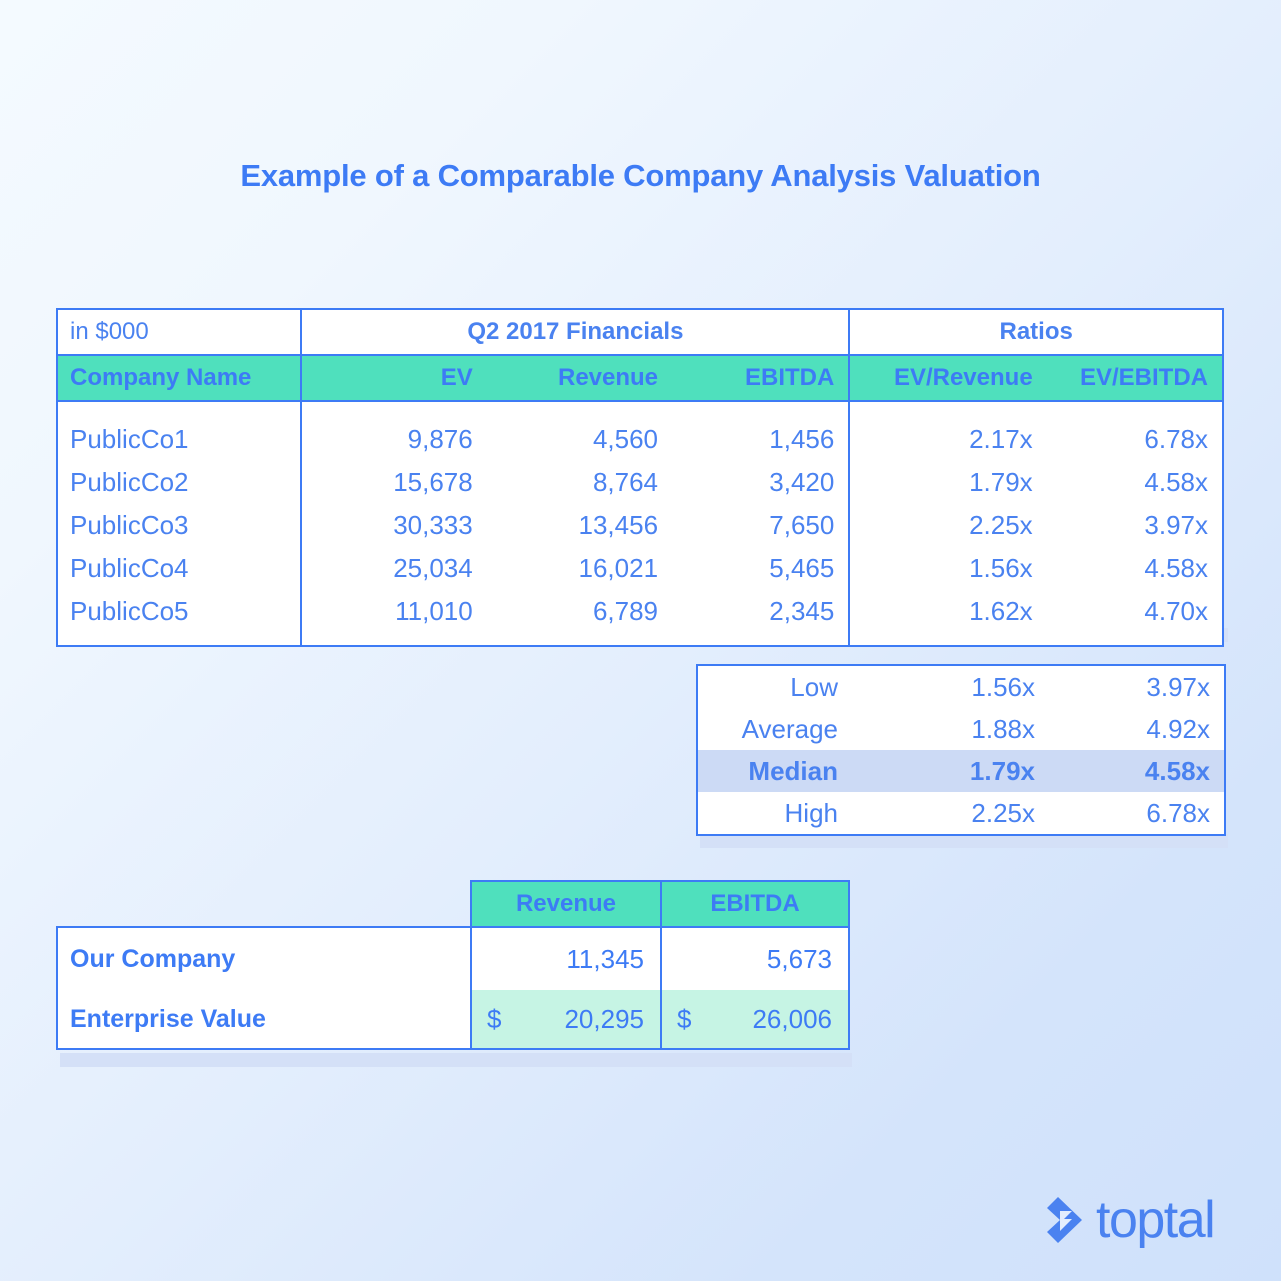 Image resolution: width=1281 pixels, height=1281 pixels. Describe the element at coordinates (579, 611) in the screenshot. I see `cell-revenue: 6,789` at that location.